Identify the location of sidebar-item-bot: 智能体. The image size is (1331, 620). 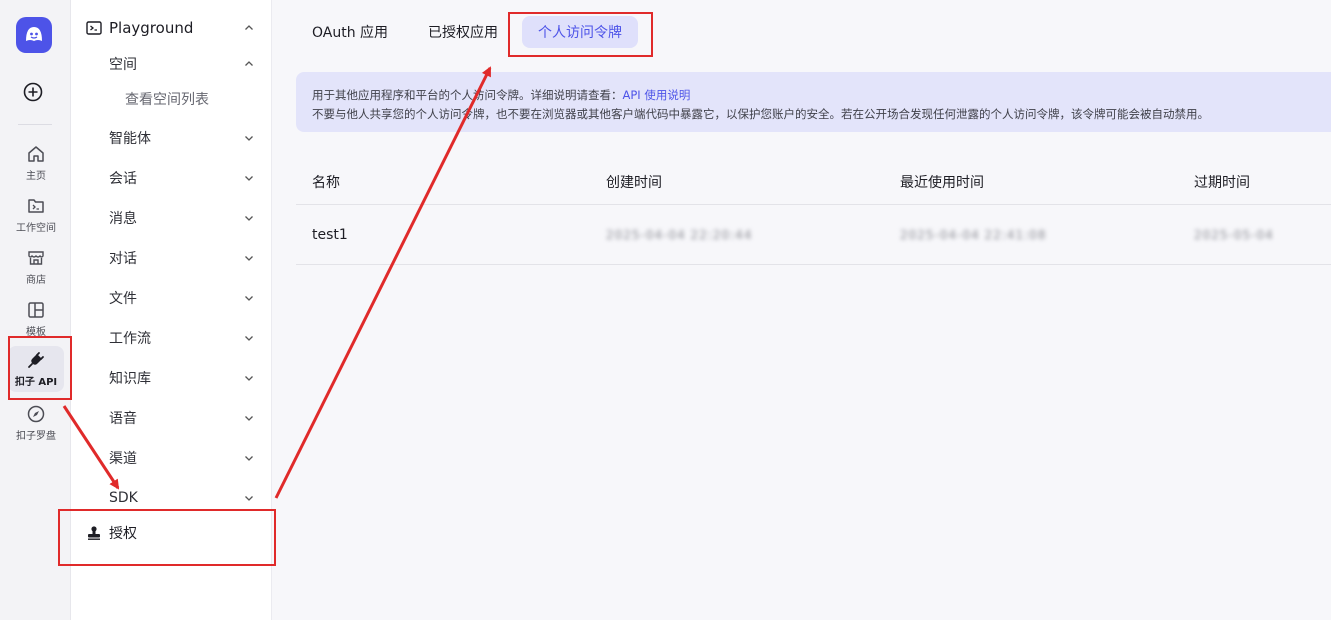
(185, 138).